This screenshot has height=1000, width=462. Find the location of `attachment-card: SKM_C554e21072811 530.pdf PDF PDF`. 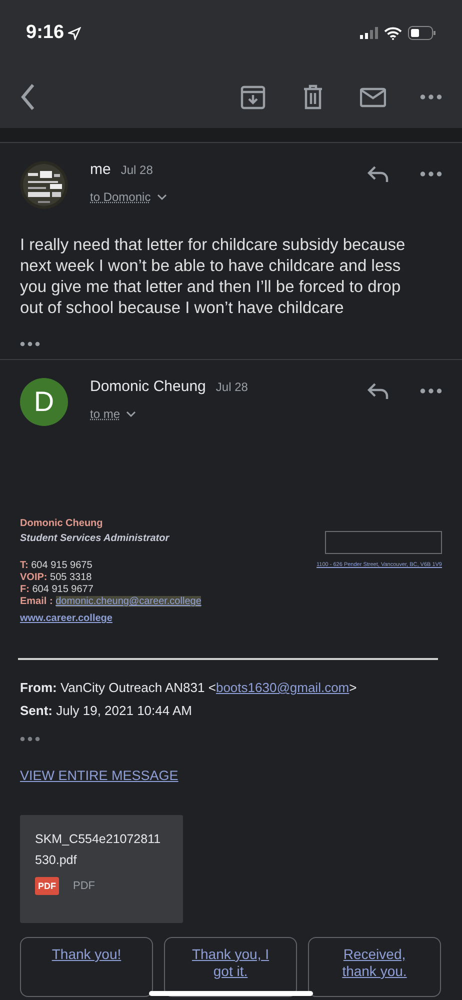

attachment-card: SKM_C554e21072811 530.pdf PDF PDF is located at coordinates (101, 869).